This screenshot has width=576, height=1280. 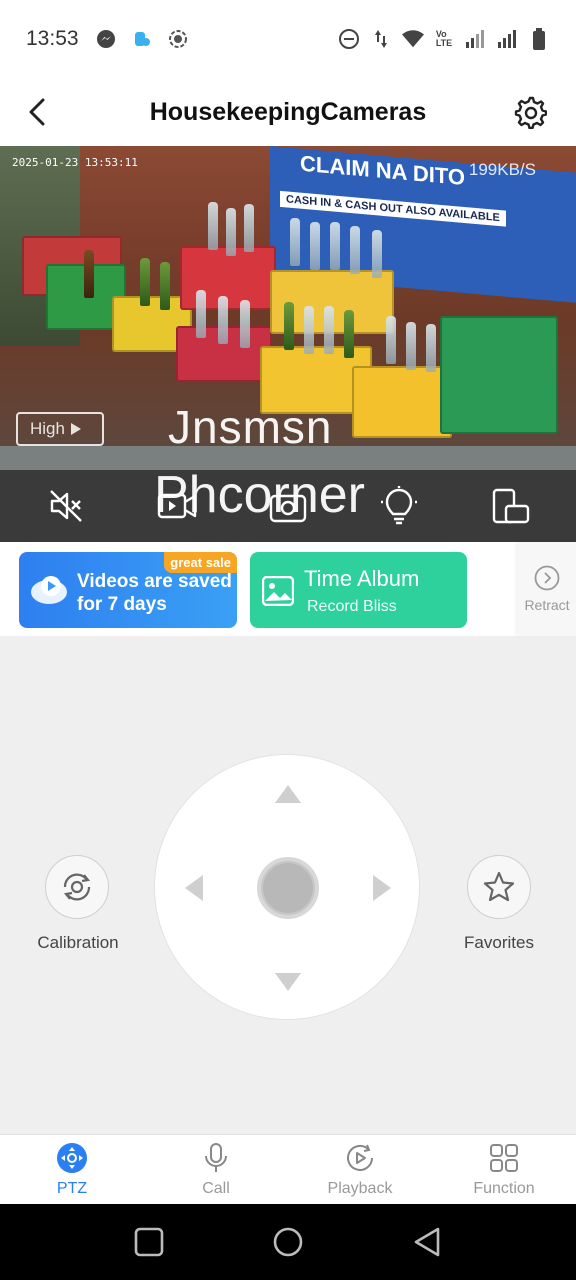 What do you see at coordinates (72, 1158) in the screenshot?
I see `ptz-icon` at bounding box center [72, 1158].